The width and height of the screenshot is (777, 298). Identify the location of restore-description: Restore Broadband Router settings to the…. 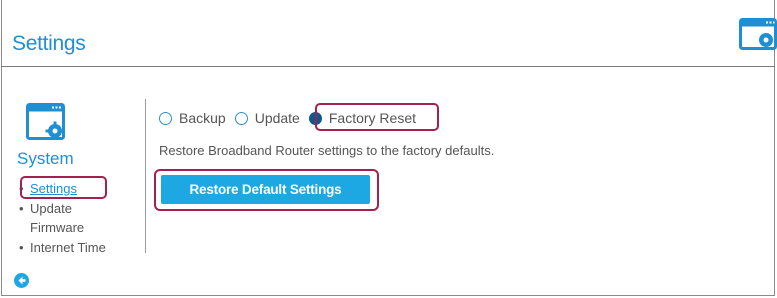
(327, 150).